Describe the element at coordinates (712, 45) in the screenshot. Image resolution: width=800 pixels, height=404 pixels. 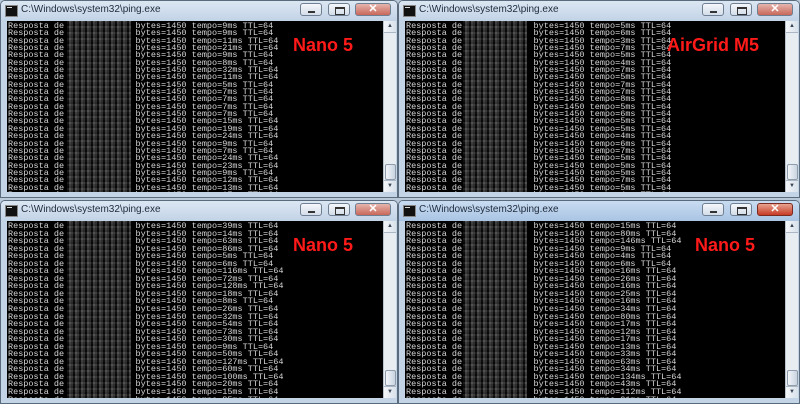
I see `device-label: AirGrid M5` at that location.